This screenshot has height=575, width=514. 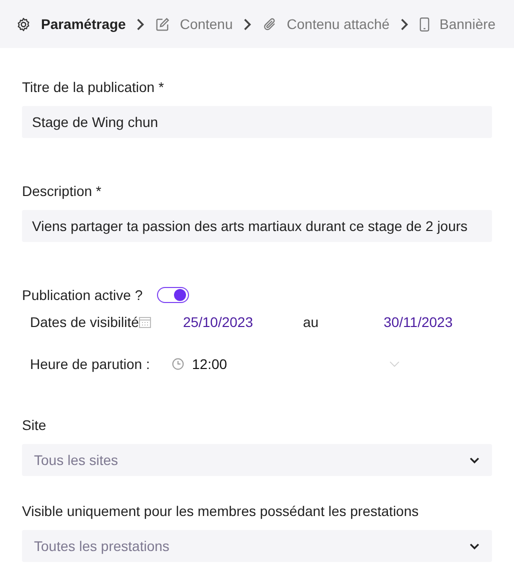 What do you see at coordinates (269, 24) in the screenshot?
I see `paperclip-icon` at bounding box center [269, 24].